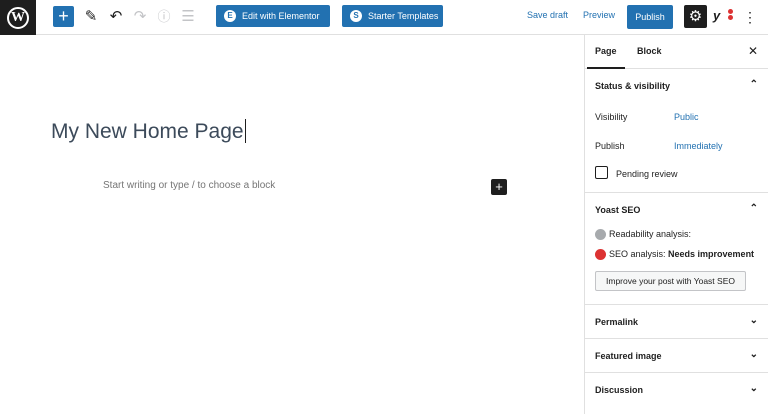 This screenshot has height=414, width=768. I want to click on pending-review-checkbox, so click(601, 172).